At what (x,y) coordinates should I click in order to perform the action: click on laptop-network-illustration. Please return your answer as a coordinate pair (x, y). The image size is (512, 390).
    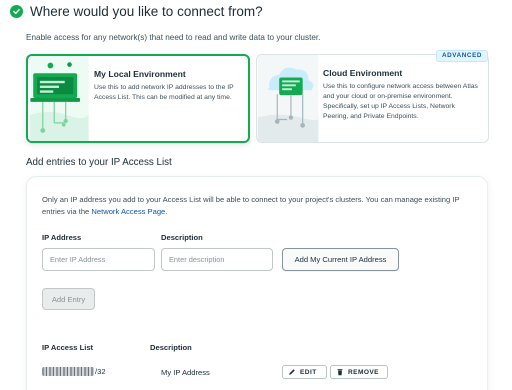
    Looking at the image, I should click on (59, 98).